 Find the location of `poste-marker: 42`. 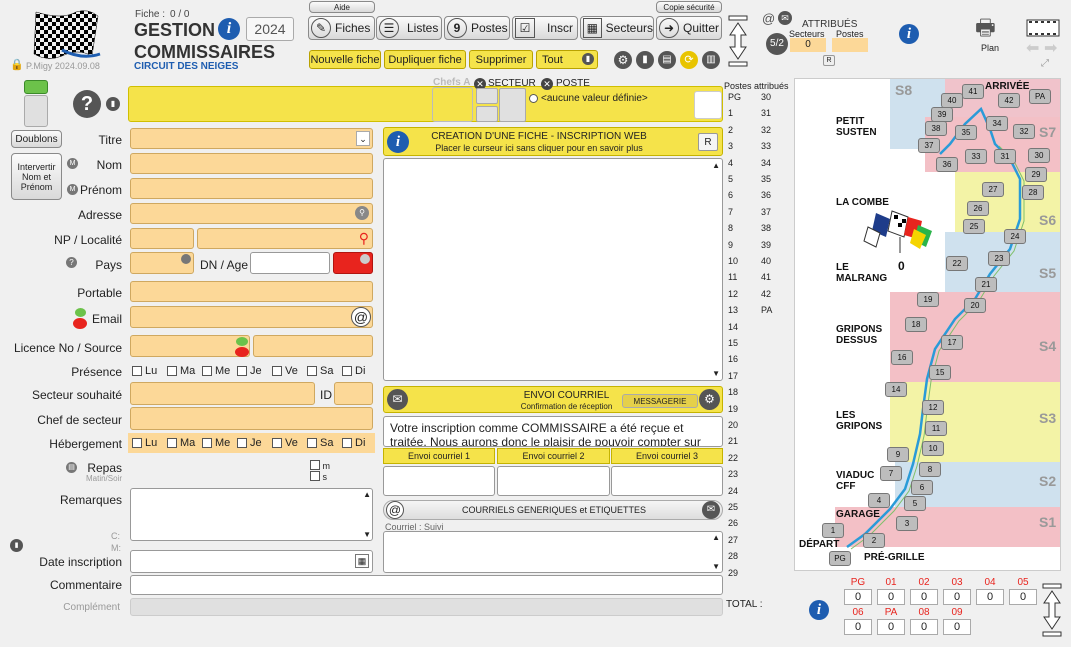

poste-marker: 42 is located at coordinates (1009, 100).